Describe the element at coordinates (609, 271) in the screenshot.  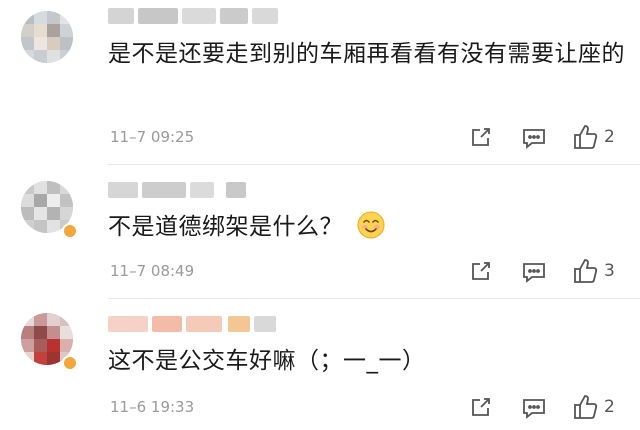
I see `like-count: 3` at that location.